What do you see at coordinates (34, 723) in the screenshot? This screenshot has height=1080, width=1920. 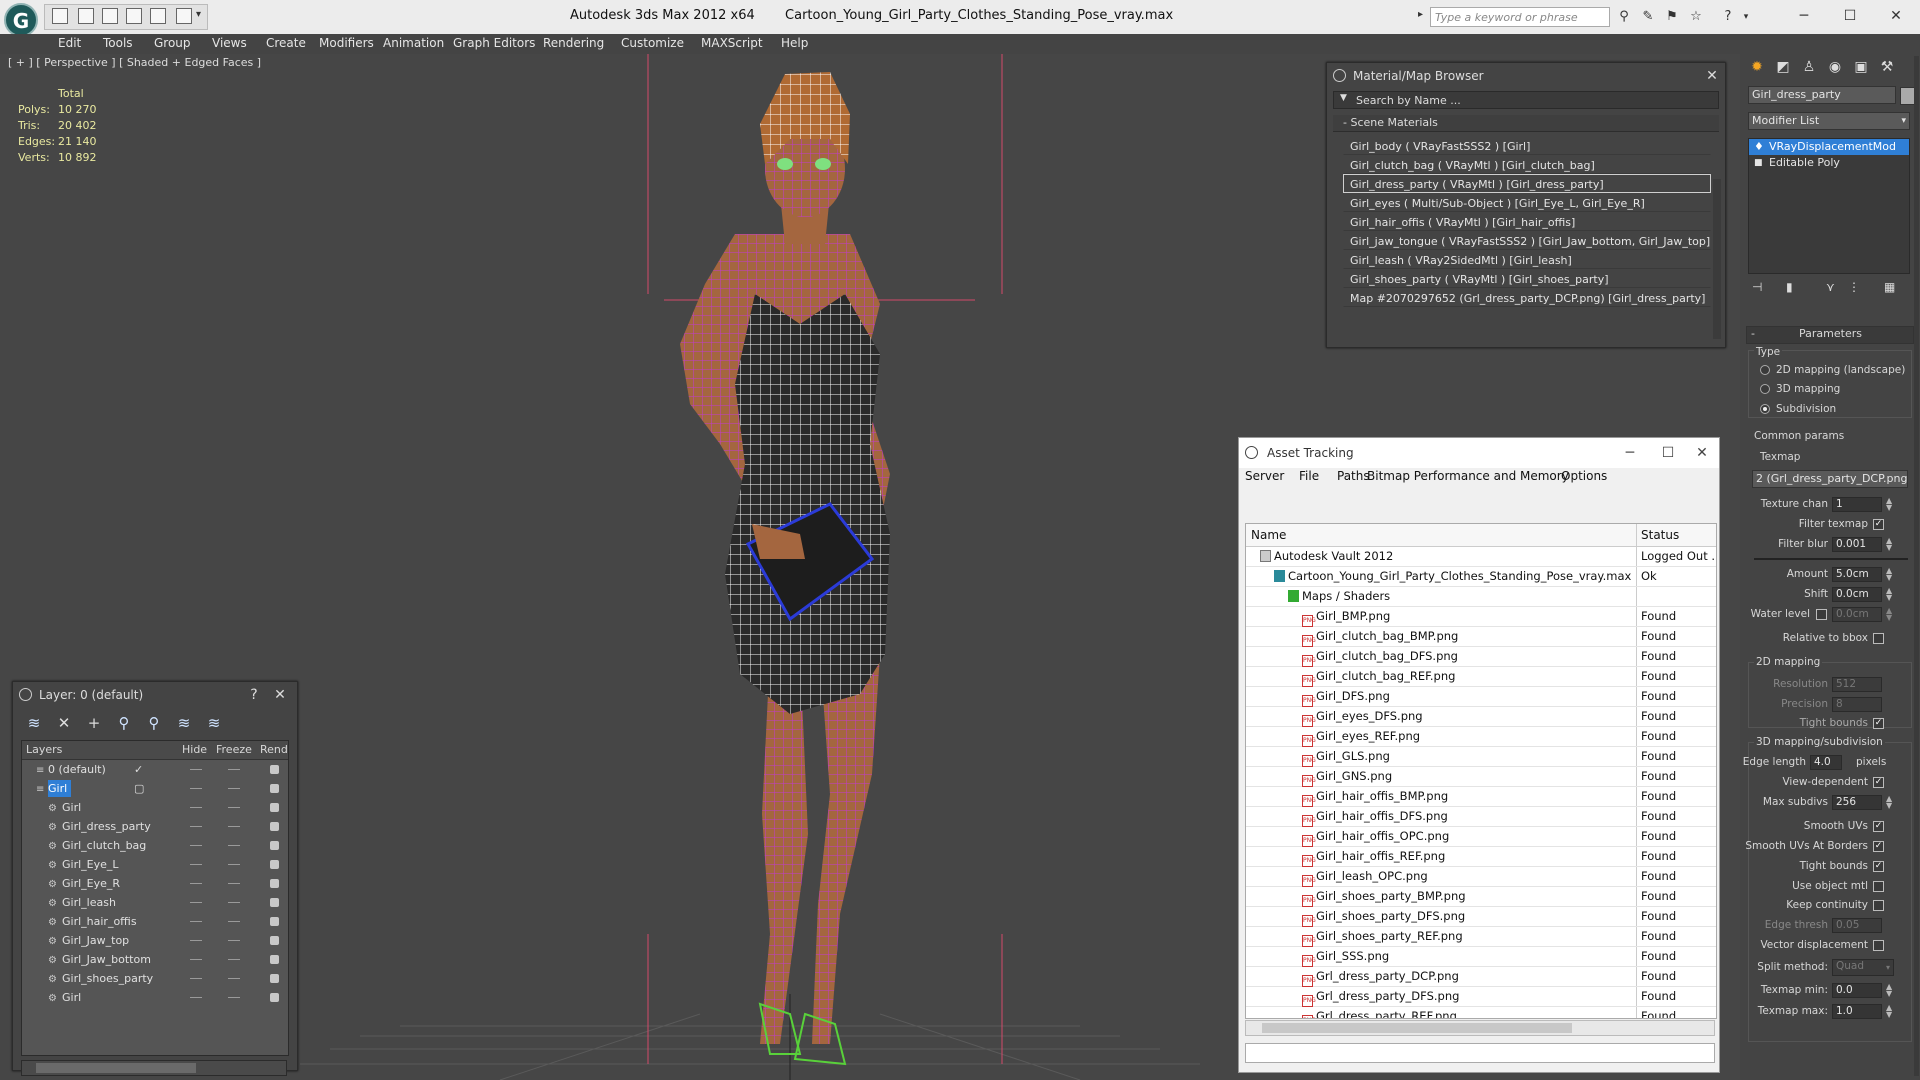 I see `create-layer-icon: ≋` at bounding box center [34, 723].